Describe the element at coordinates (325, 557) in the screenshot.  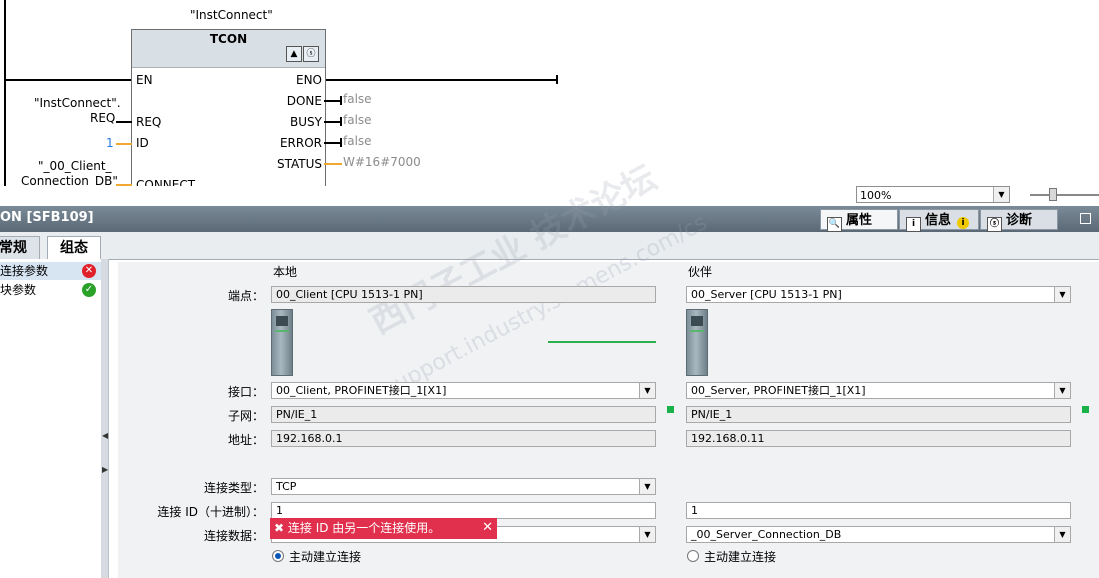
I see `local-active-label: 主动建立连接` at that location.